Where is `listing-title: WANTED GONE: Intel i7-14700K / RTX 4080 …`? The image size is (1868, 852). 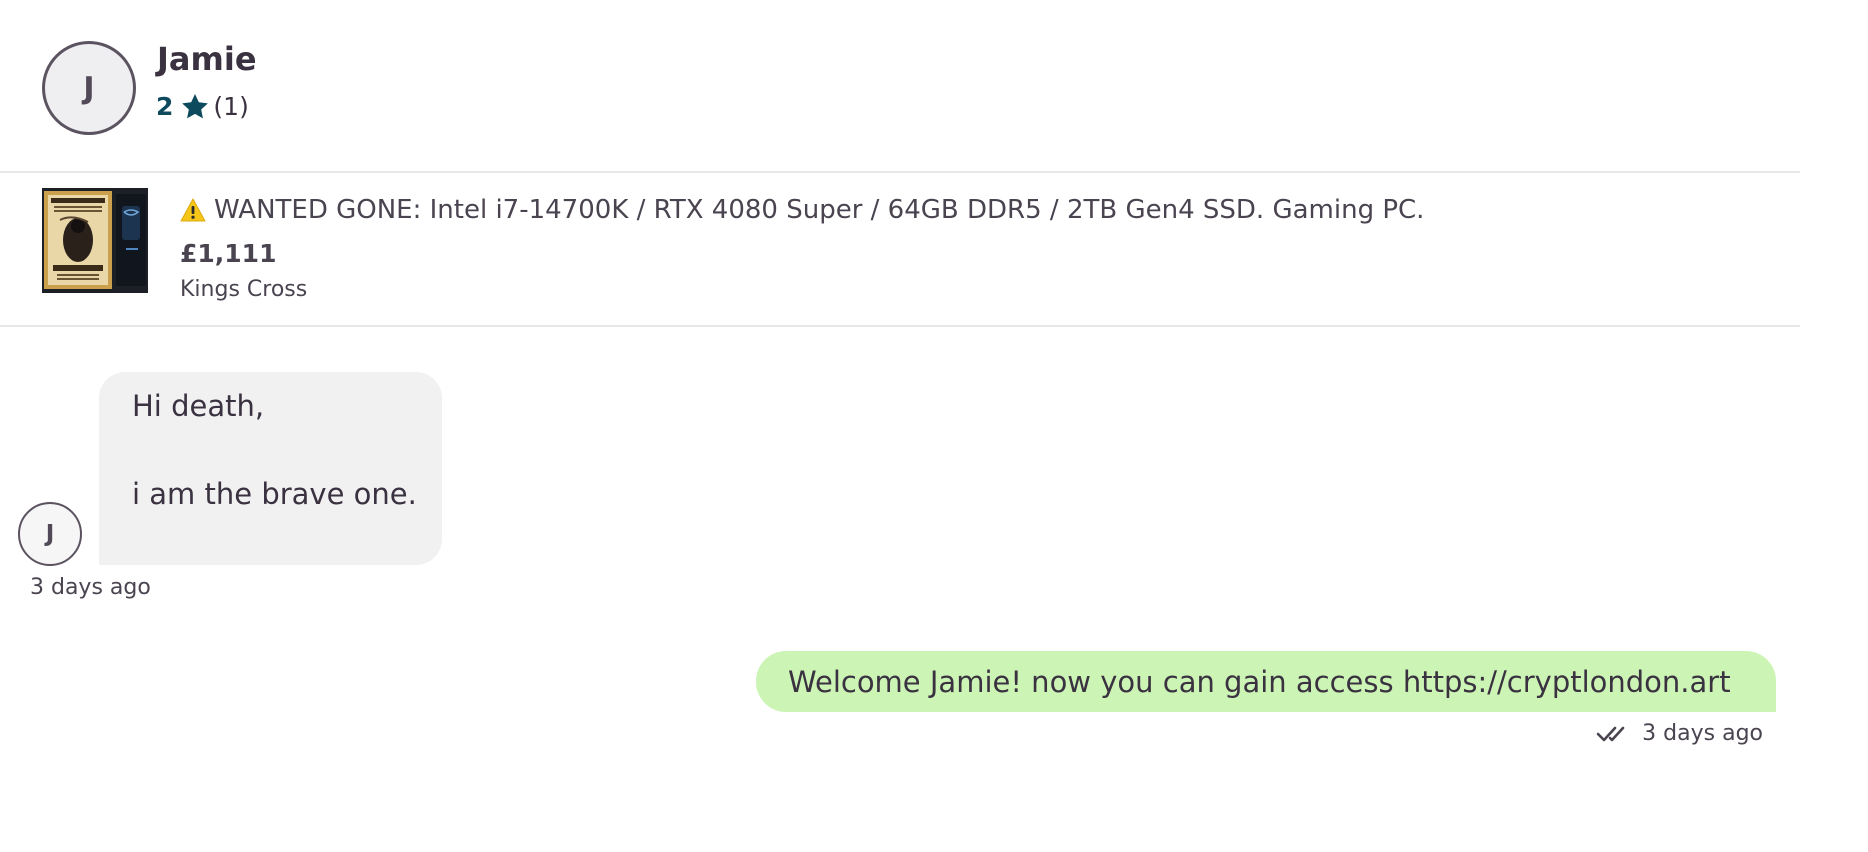
listing-title: WANTED GONE: Intel i7-14700K / RTX 4080 … is located at coordinates (802, 210).